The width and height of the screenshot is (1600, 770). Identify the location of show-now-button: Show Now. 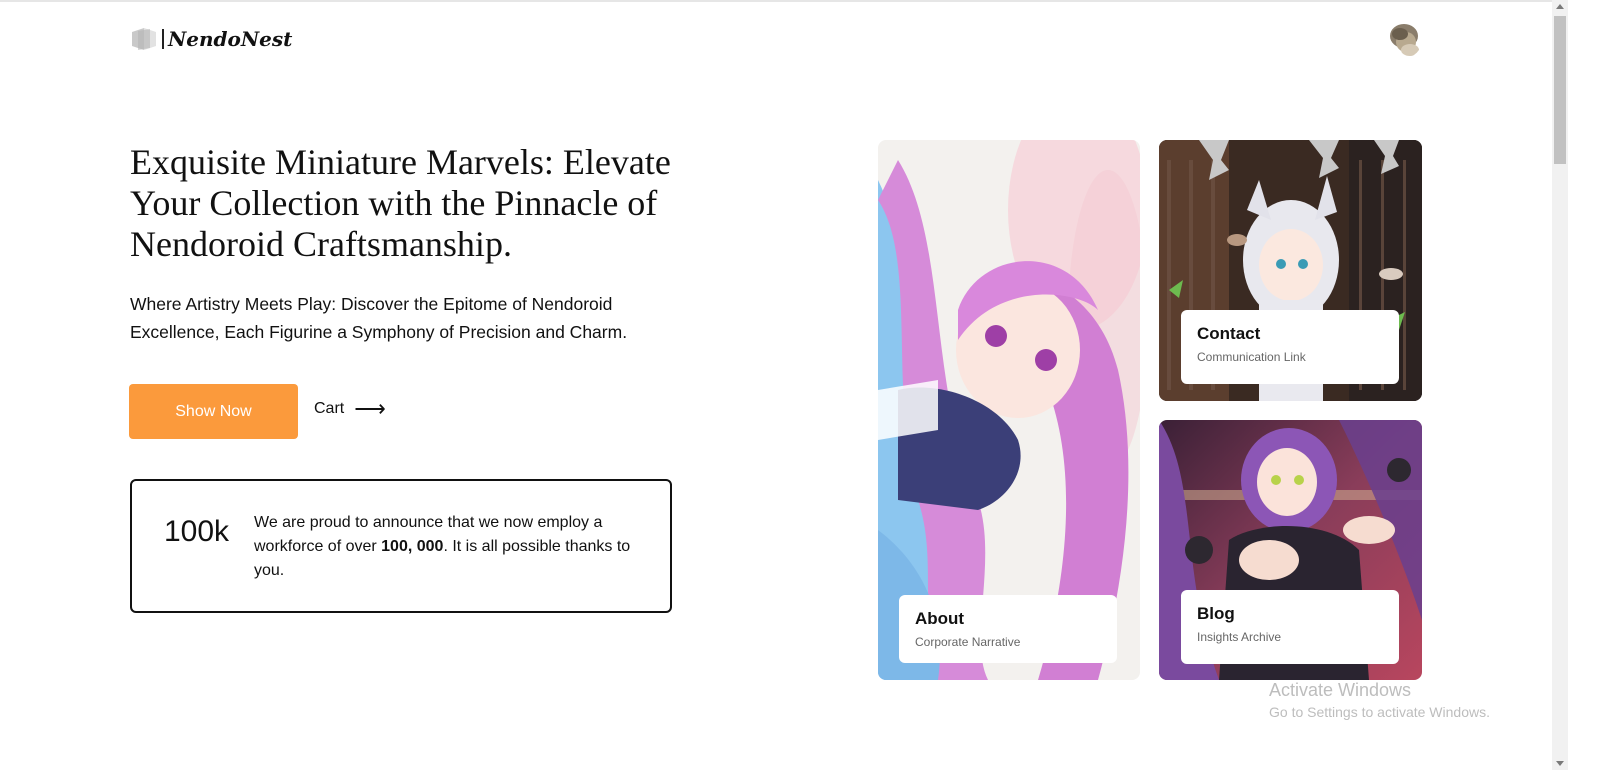
(213, 411).